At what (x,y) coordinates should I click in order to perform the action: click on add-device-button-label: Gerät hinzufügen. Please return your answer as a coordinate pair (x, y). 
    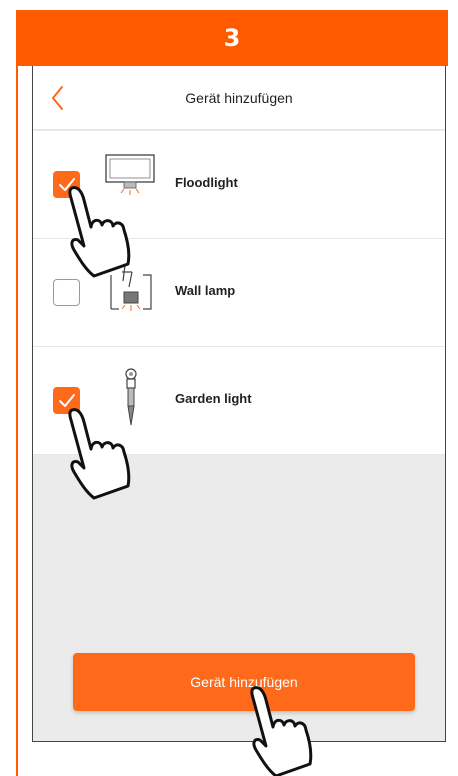
    Looking at the image, I should click on (244, 682).